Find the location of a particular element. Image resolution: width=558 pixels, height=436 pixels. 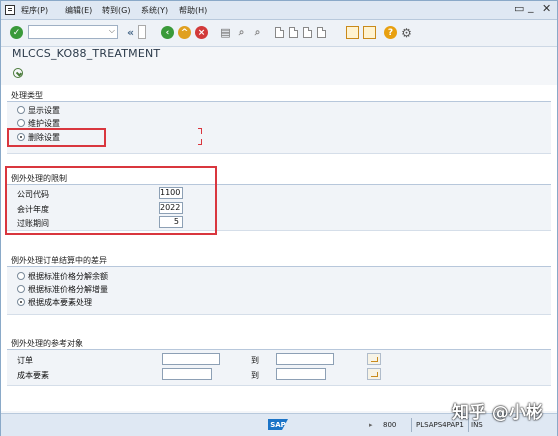

sap-logo: SAP is located at coordinates (278, 424).